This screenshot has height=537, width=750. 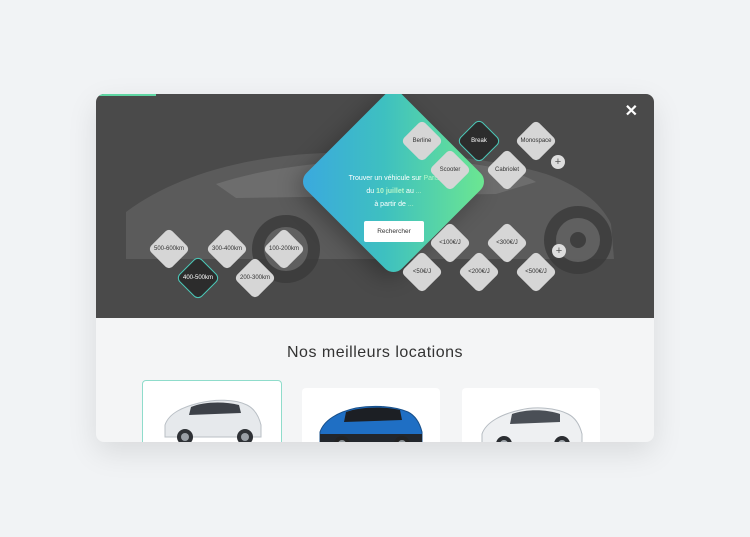 I want to click on tile-label: 200-300km, so click(x=255, y=278).